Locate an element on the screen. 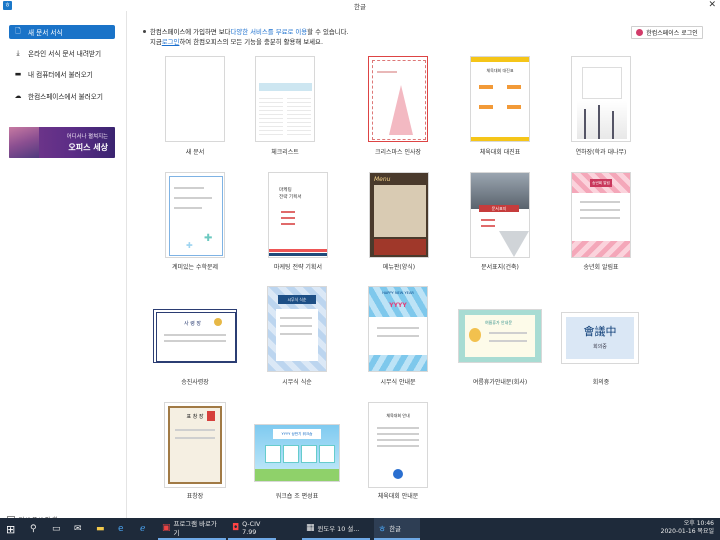 Image resolution: width=720 pixels, height=540 pixels. sidebar-item-label: 새 문서 서식 is located at coordinates (45, 33).